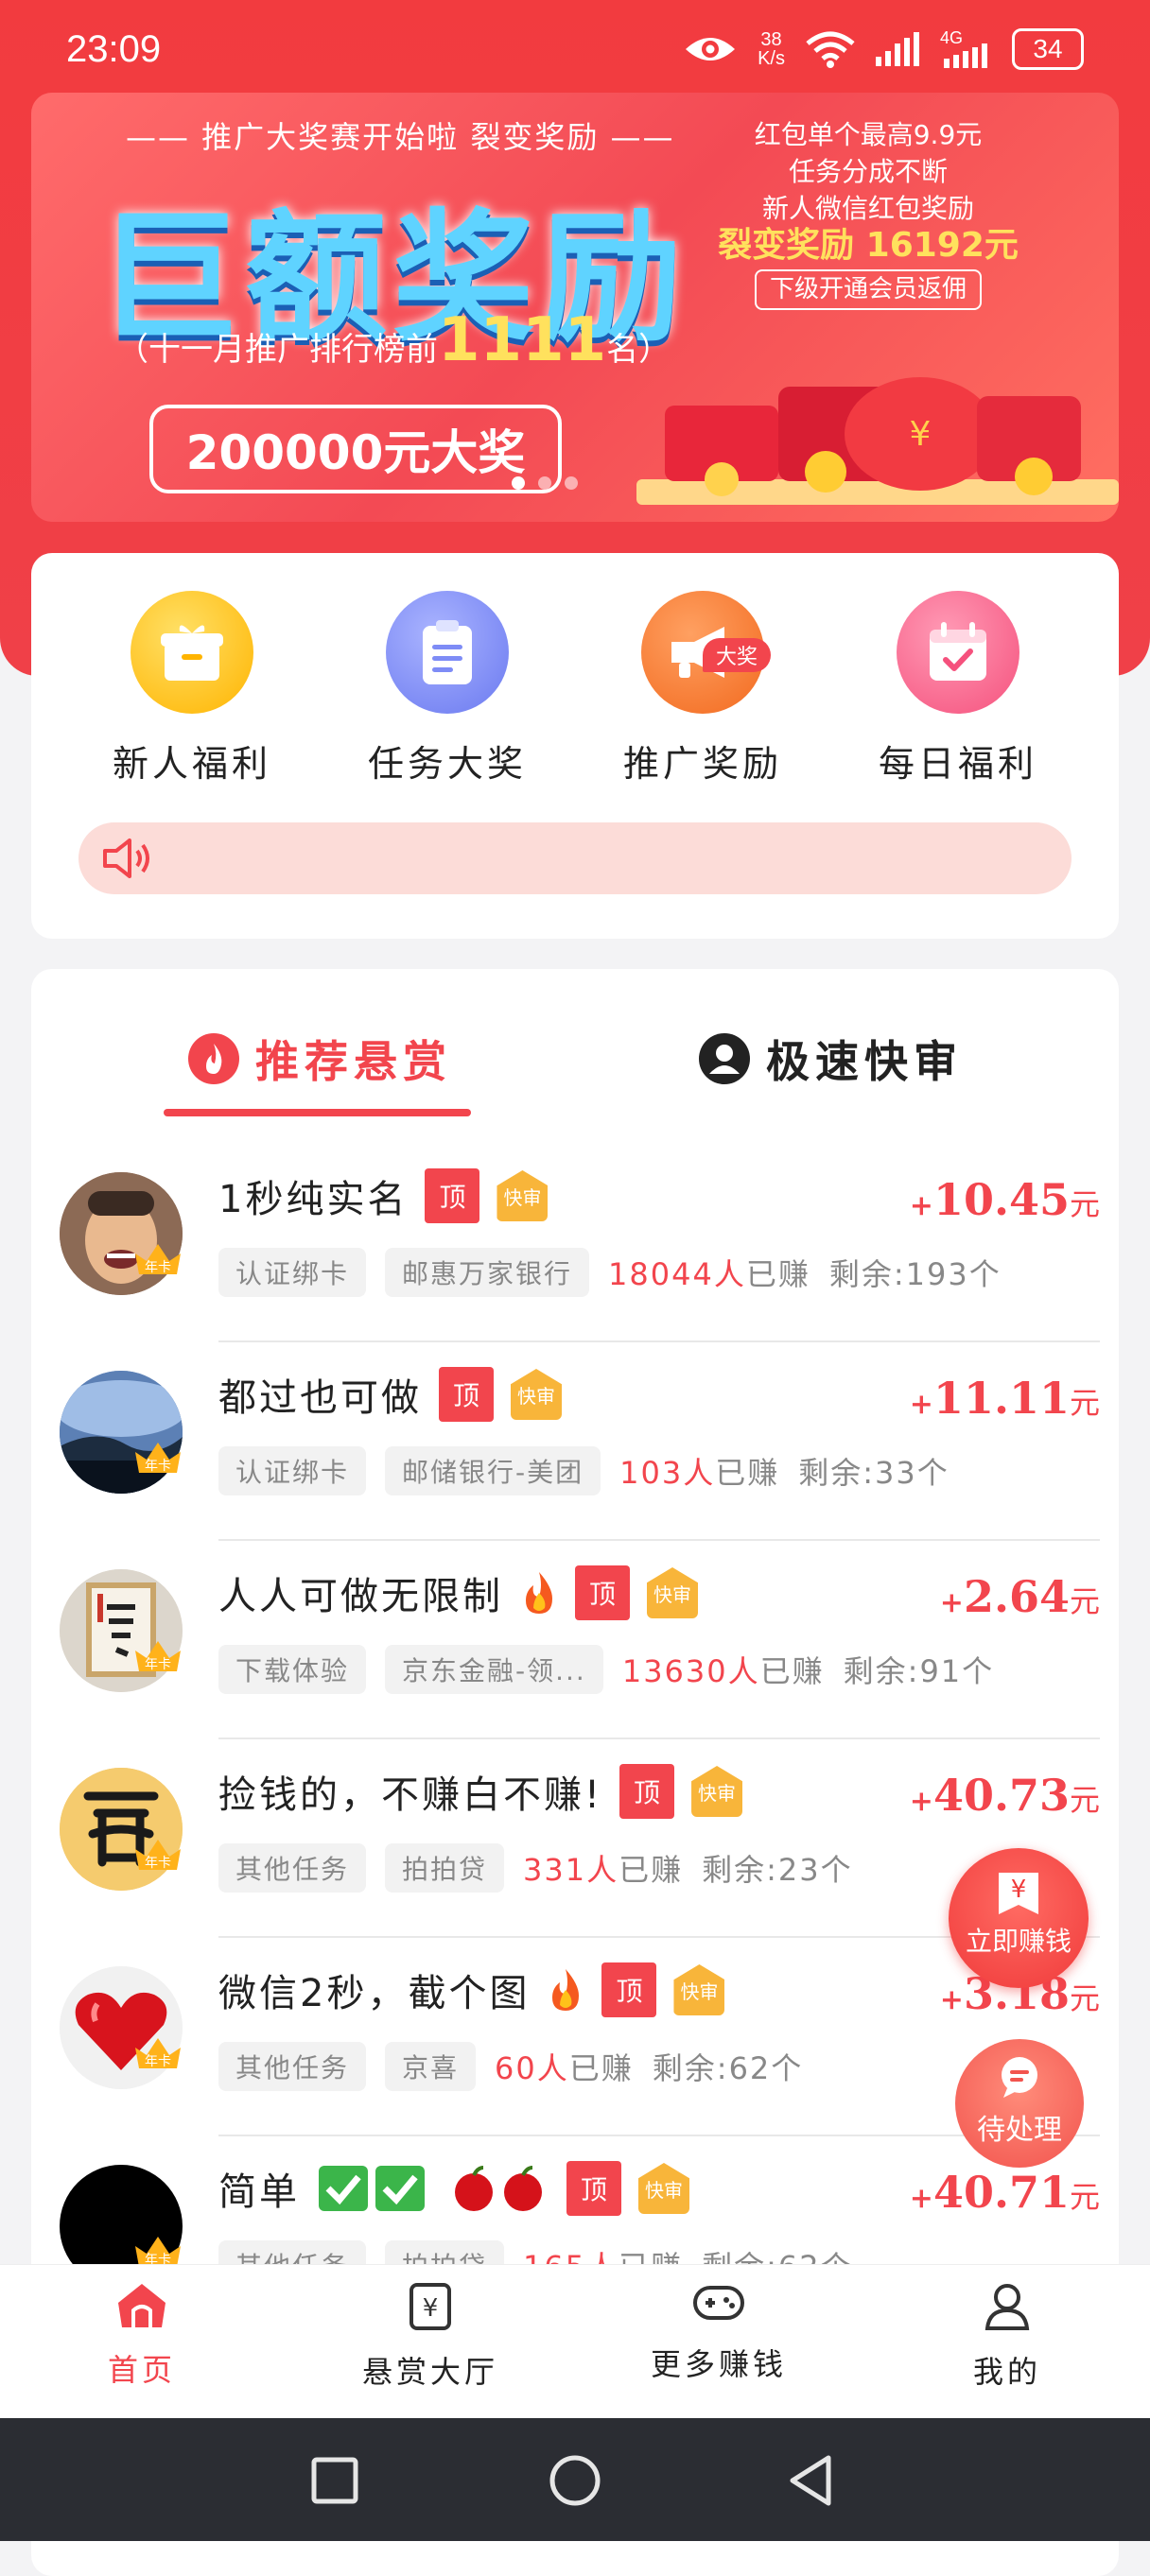 The width and height of the screenshot is (1150, 2576). What do you see at coordinates (390, 1394) in the screenshot?
I see `task-title-line: 都过也可做 顶 快审` at bounding box center [390, 1394].